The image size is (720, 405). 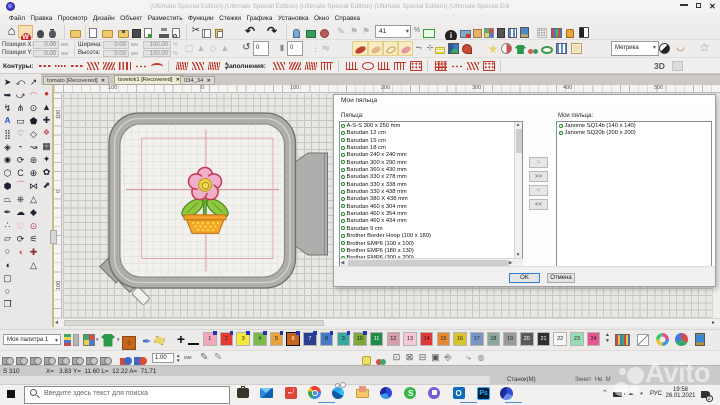 I want to click on svg-text: 0, so click(x=59, y=190).